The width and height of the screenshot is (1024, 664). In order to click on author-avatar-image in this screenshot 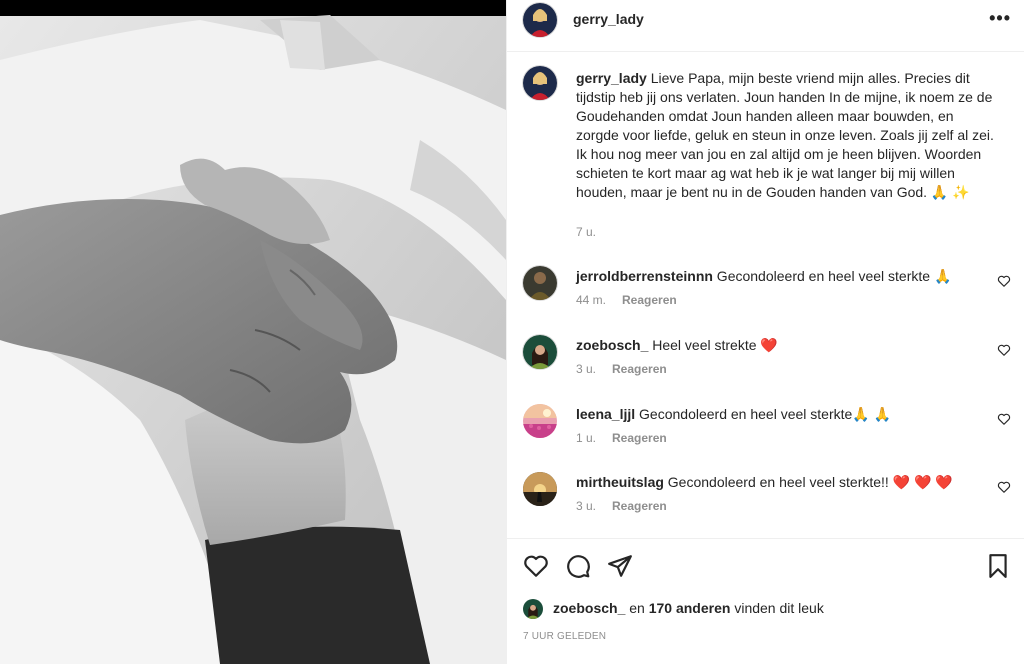, I will do `click(540, 20)`.